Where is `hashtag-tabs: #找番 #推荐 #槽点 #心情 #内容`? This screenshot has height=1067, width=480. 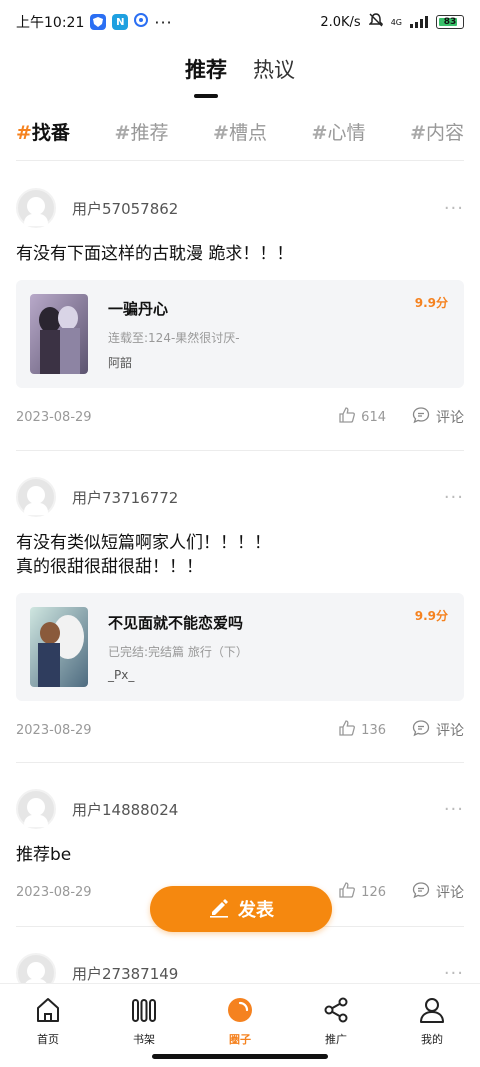
hashtag-tabs: #找番 #推荐 #槽点 #心情 #内容 is located at coordinates (240, 131).